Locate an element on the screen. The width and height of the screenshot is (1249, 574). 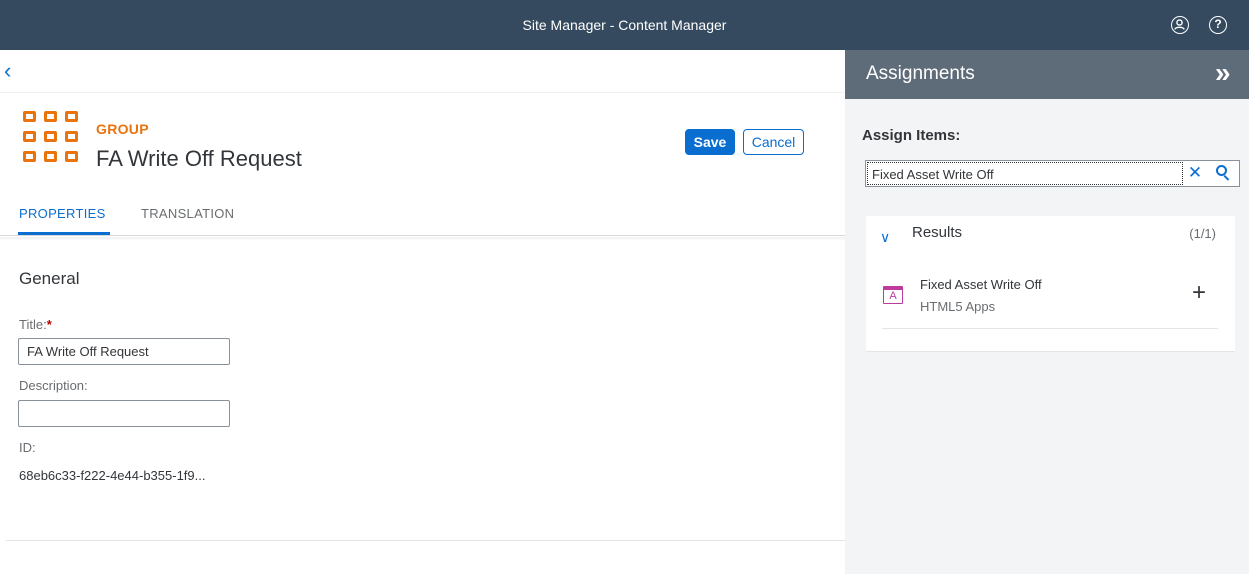
section-title-general: General is located at coordinates (49, 278).